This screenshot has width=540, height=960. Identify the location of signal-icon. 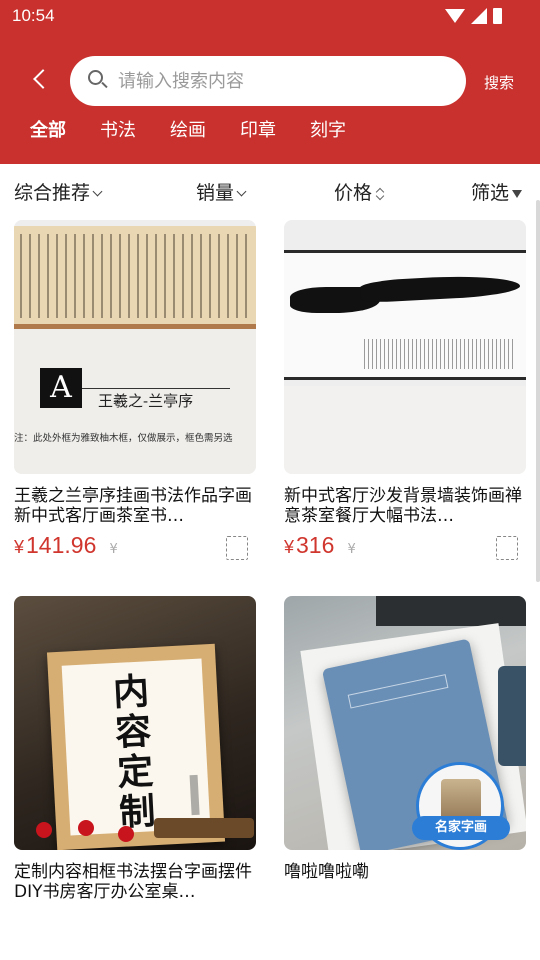
(479, 16).